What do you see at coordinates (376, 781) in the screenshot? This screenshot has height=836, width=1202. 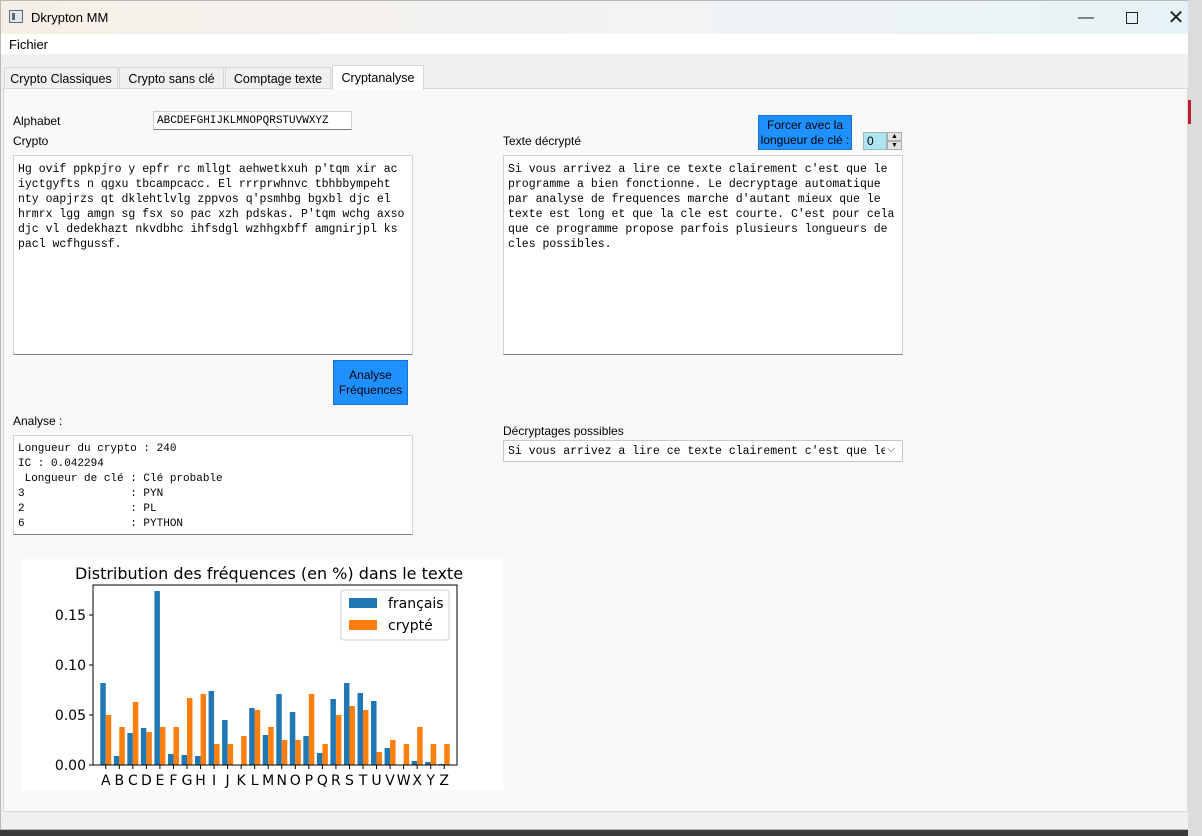 I see `x-tick-label-U: U` at bounding box center [376, 781].